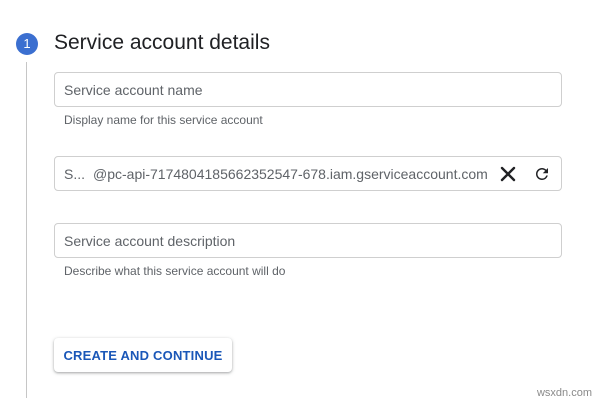 Image resolution: width=600 pixels, height=405 pixels. Describe the element at coordinates (163, 120) in the screenshot. I see `service-account-name-helper: Display name for this service account` at that location.